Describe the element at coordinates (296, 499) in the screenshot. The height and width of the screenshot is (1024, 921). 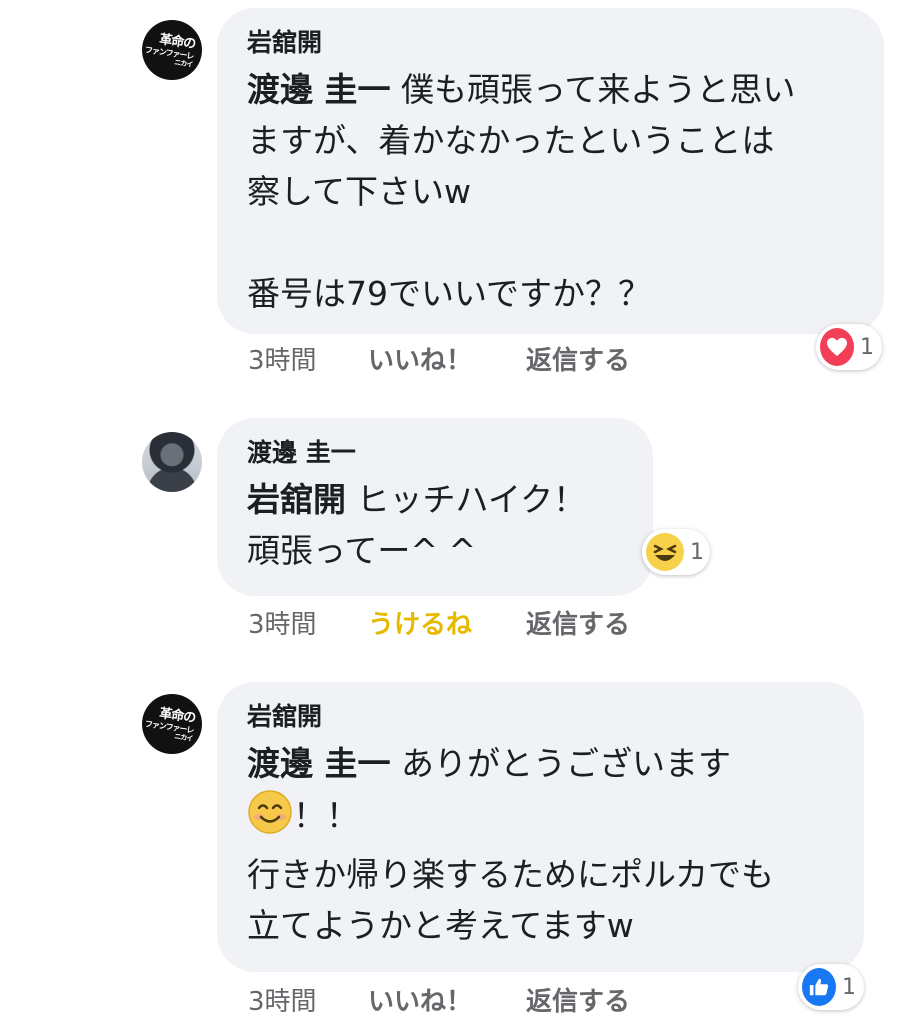
I see `mention-link: 岩舘開` at that location.